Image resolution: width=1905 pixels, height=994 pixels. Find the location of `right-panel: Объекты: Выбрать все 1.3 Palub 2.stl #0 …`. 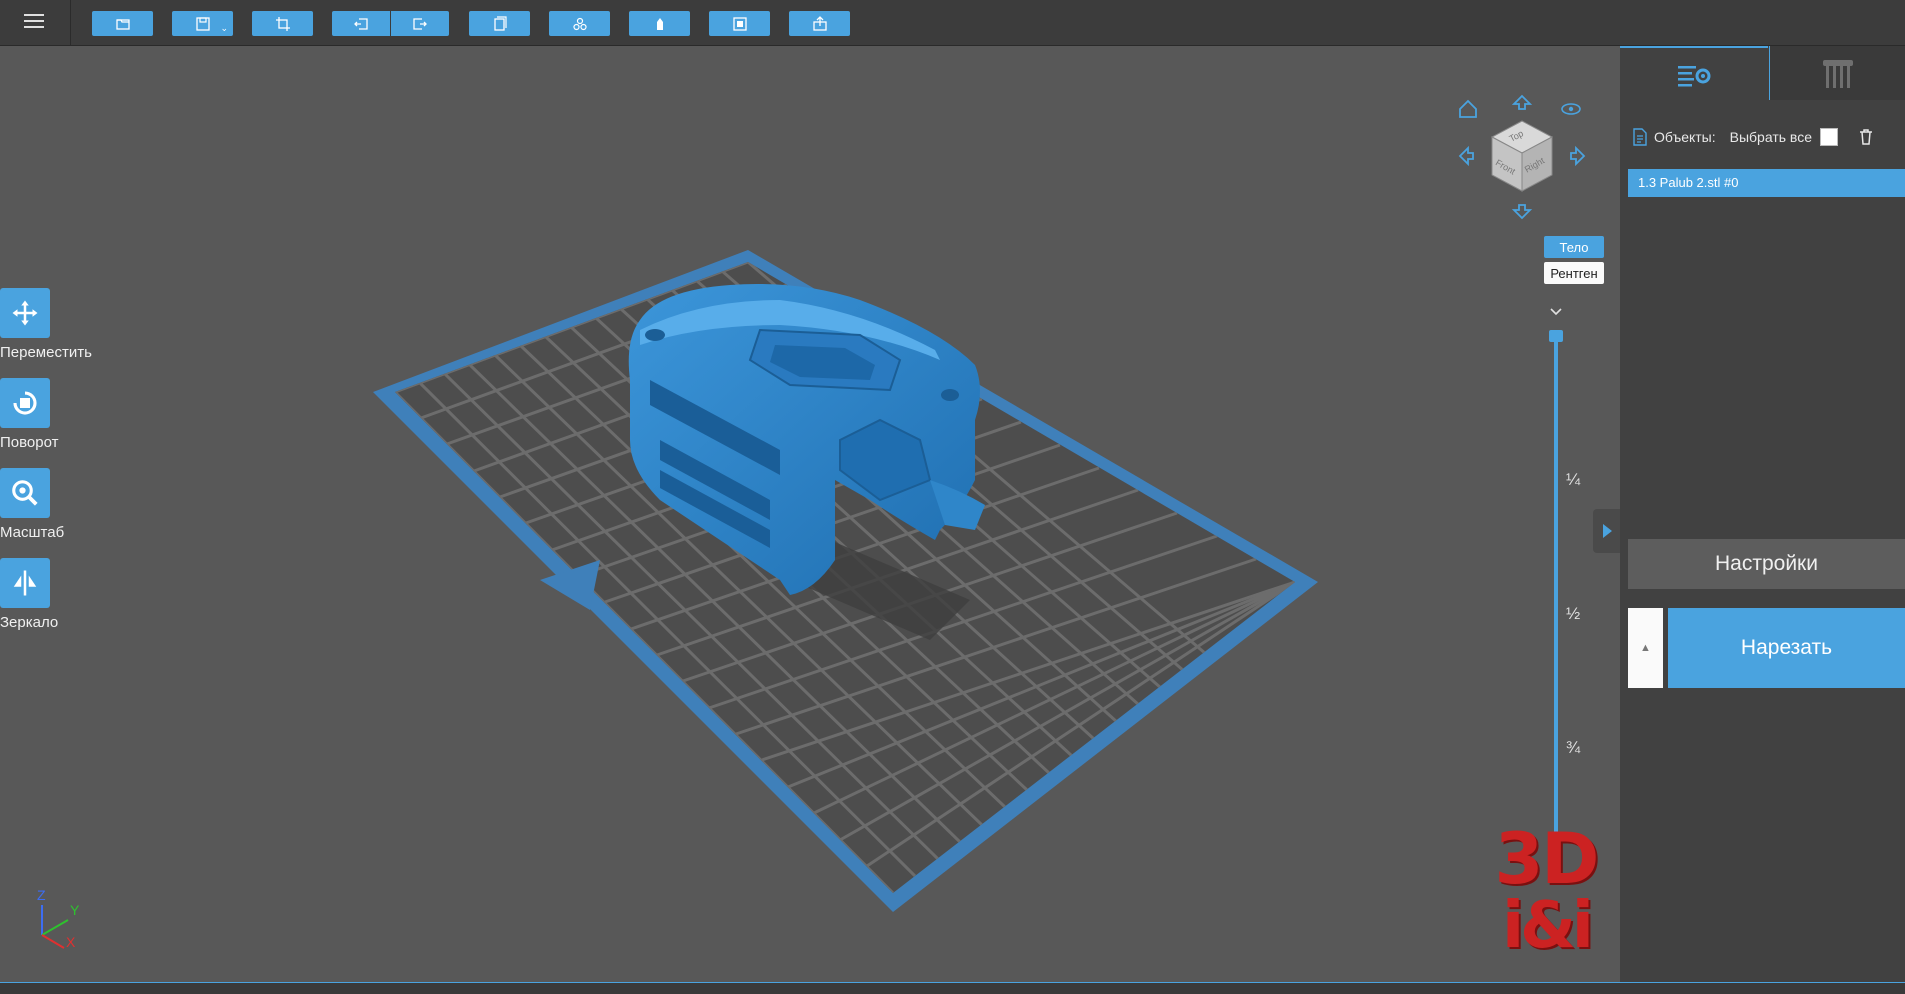

right-panel: Объекты: Выбрать все 1.3 Palub 2.stl #0 … is located at coordinates (1762, 514).